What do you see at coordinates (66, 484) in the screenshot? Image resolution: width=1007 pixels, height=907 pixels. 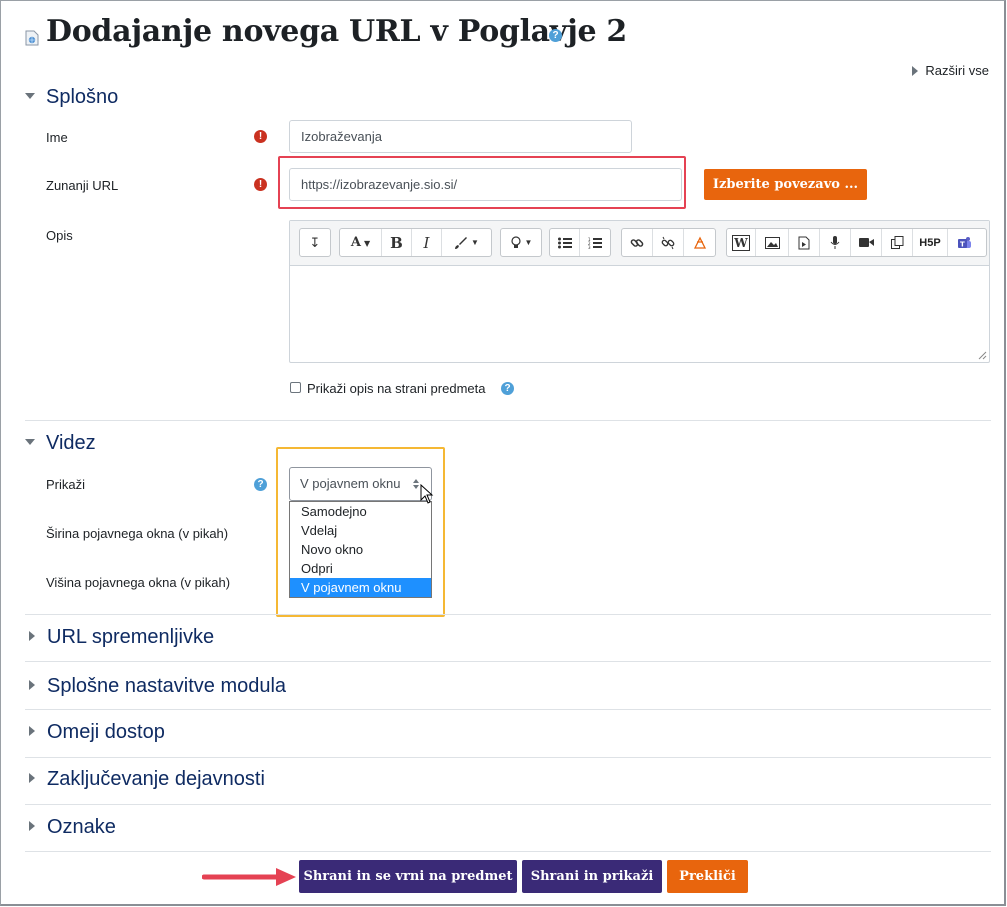 I see `display-label: Prikaži` at bounding box center [66, 484].